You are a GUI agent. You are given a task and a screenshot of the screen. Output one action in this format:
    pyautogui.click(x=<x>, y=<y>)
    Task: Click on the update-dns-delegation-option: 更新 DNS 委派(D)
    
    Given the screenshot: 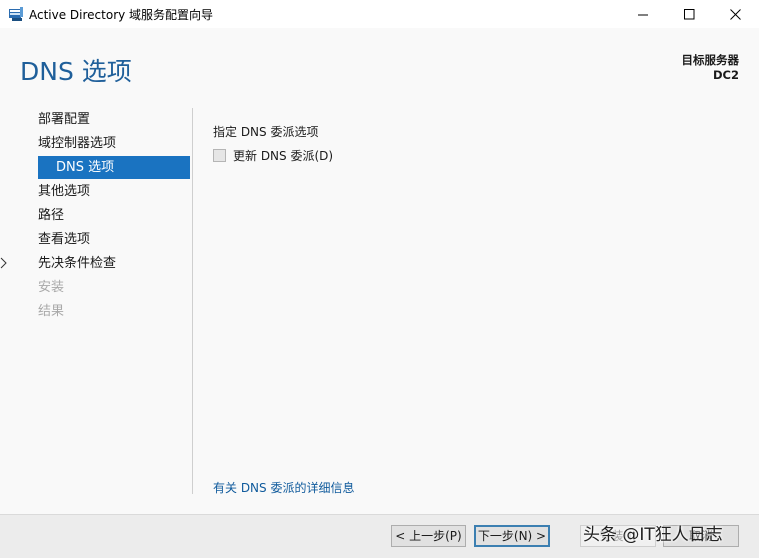 What is the action you would take?
    pyautogui.click(x=273, y=155)
    